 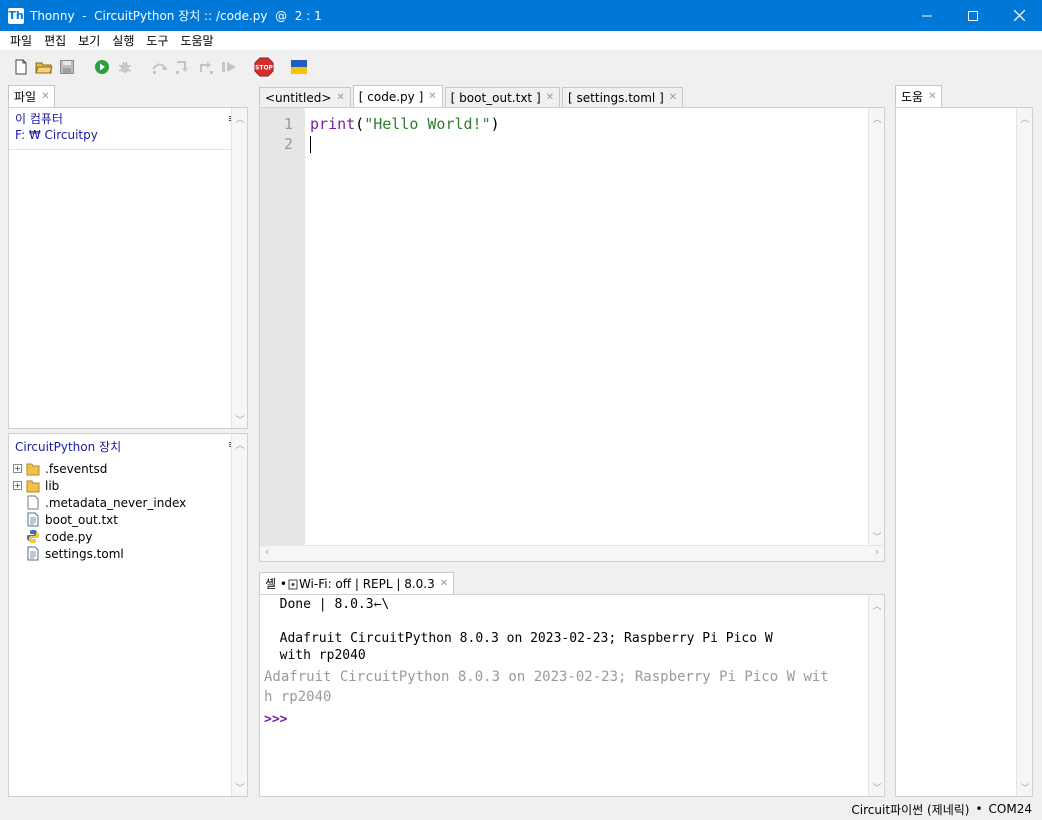 What do you see at coordinates (1010, 809) in the screenshot?
I see `port-selector: COM24` at bounding box center [1010, 809].